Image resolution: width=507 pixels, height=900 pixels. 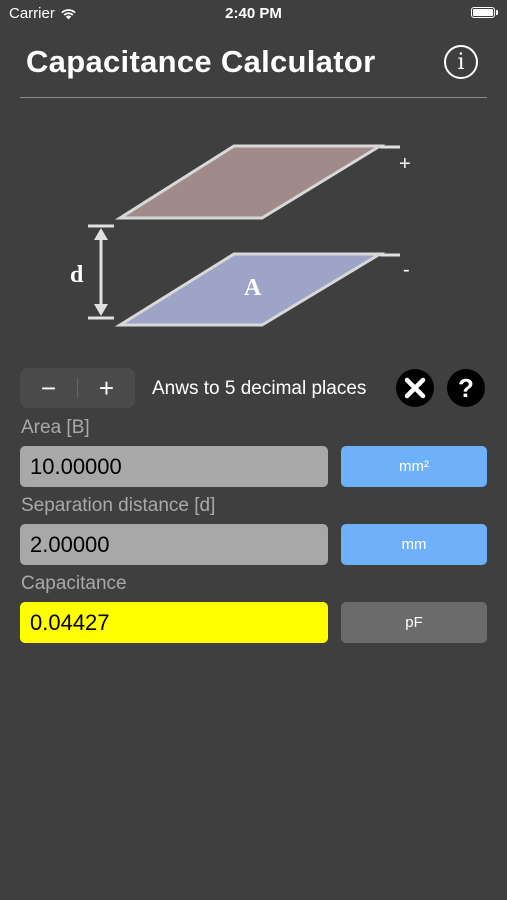 What do you see at coordinates (174, 466) in the screenshot?
I see `area-input: 10.00000` at bounding box center [174, 466].